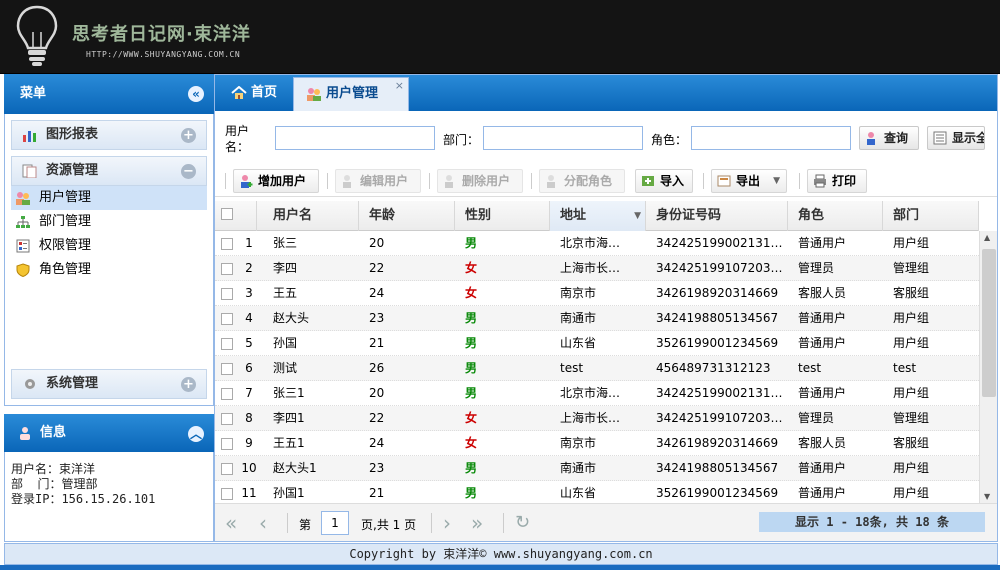 This screenshot has width=1000, height=570. Describe the element at coordinates (582, 181) in the screenshot. I see `assign-role-button: 分配角色` at that location.